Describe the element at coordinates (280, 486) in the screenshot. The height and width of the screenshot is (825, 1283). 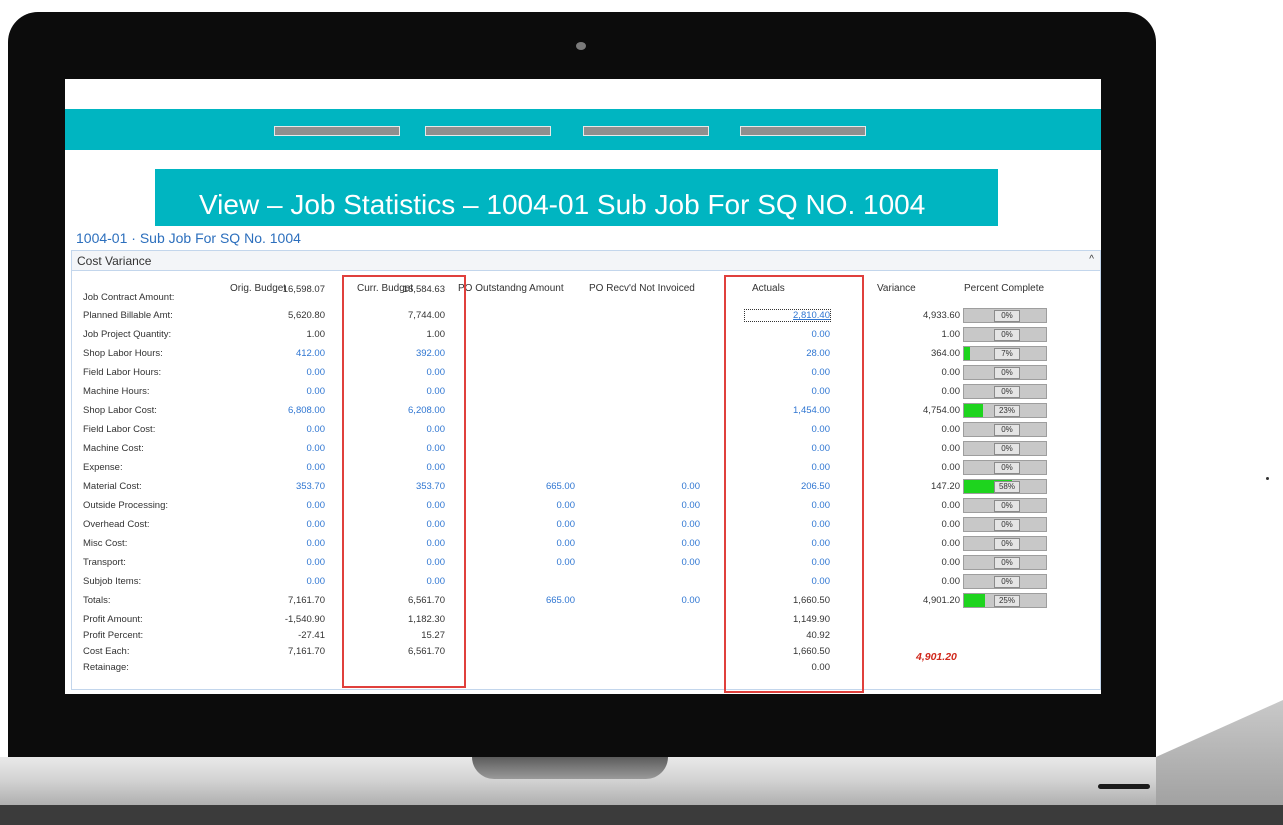
I see `cell-orig: 353.70` at that location.